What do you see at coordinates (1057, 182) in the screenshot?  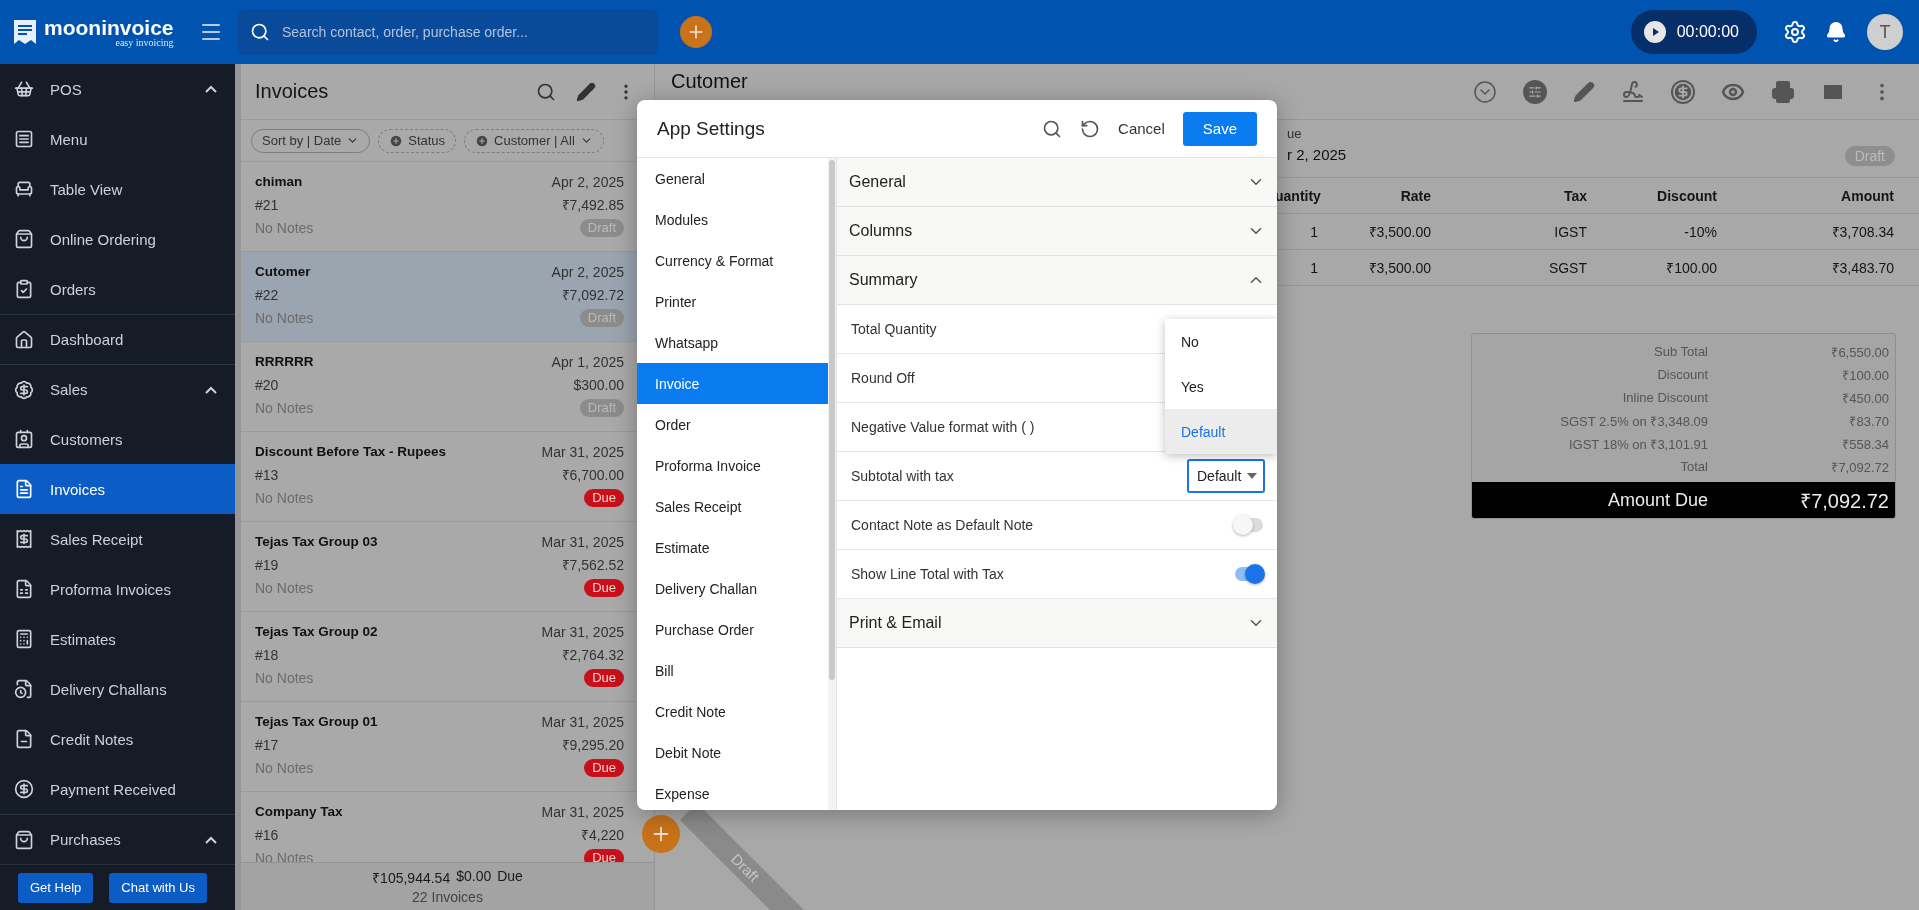 I see `accordion-header: General` at bounding box center [1057, 182].